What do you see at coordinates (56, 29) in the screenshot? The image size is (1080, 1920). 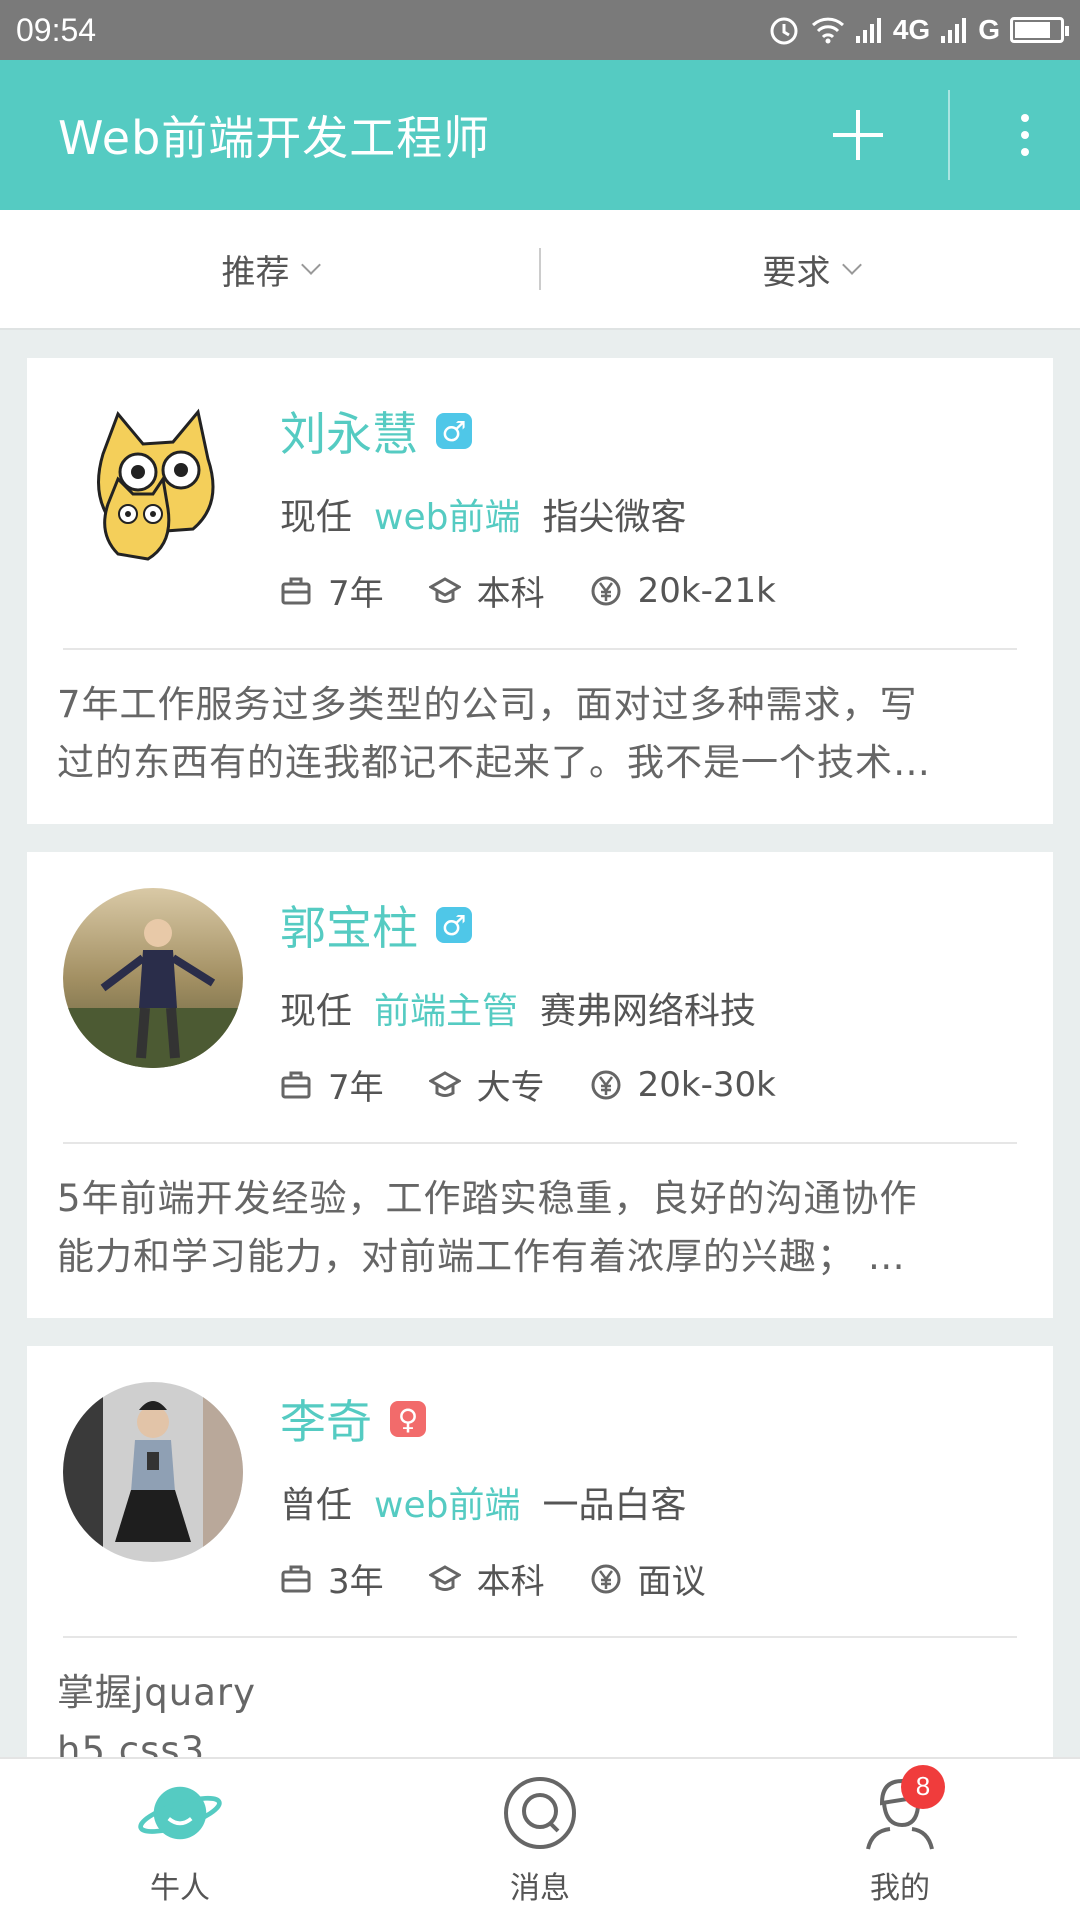 I see `status-time: 09:54` at bounding box center [56, 29].